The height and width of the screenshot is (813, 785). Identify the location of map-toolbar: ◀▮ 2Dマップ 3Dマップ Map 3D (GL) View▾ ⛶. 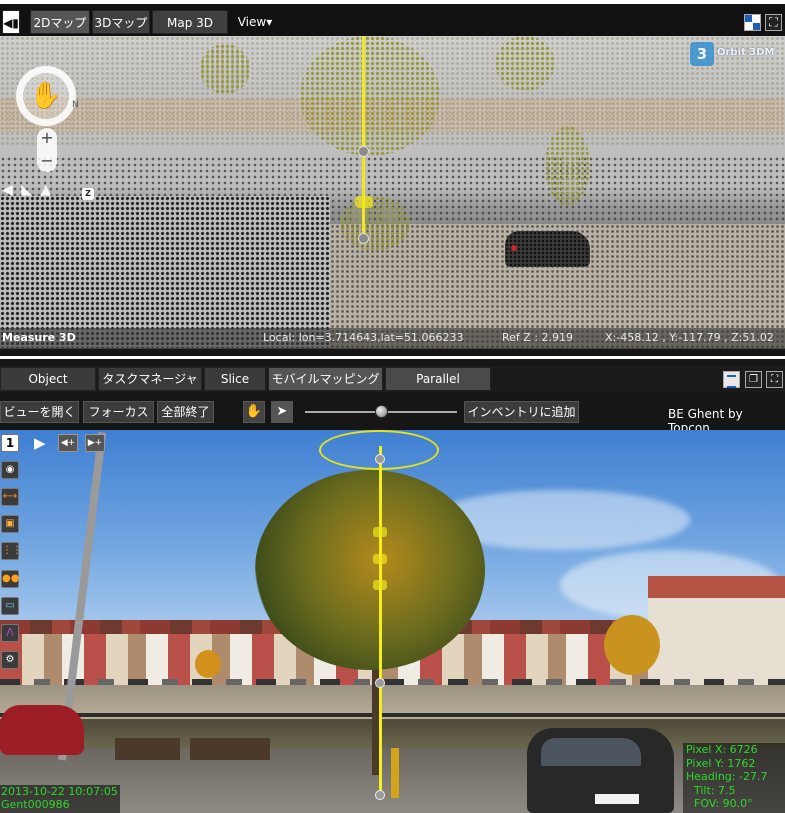
(392, 27).